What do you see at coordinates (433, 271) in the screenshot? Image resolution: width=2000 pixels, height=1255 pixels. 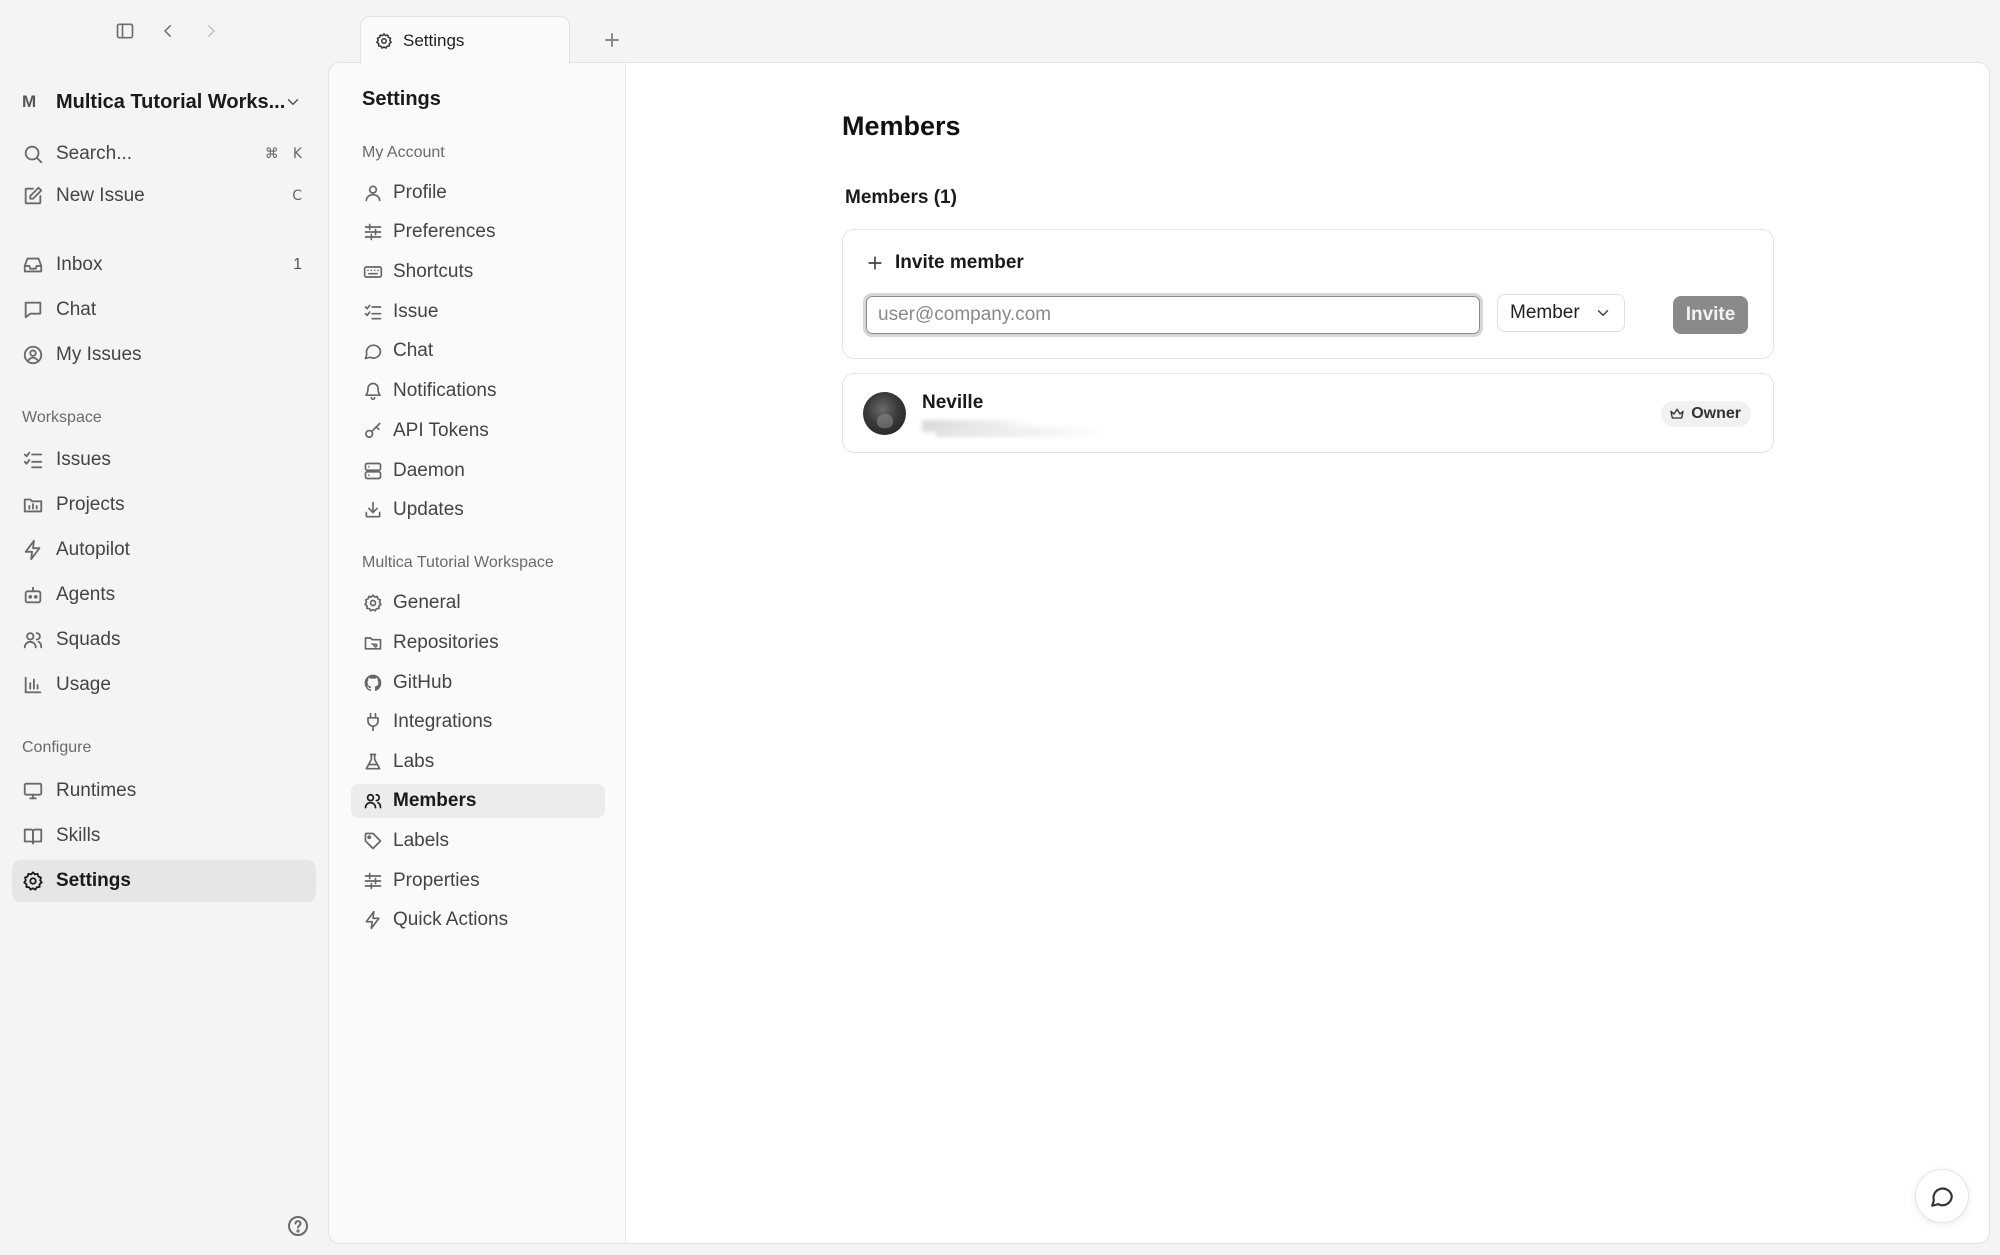 I see `shortcuts-label: Shortcuts` at bounding box center [433, 271].